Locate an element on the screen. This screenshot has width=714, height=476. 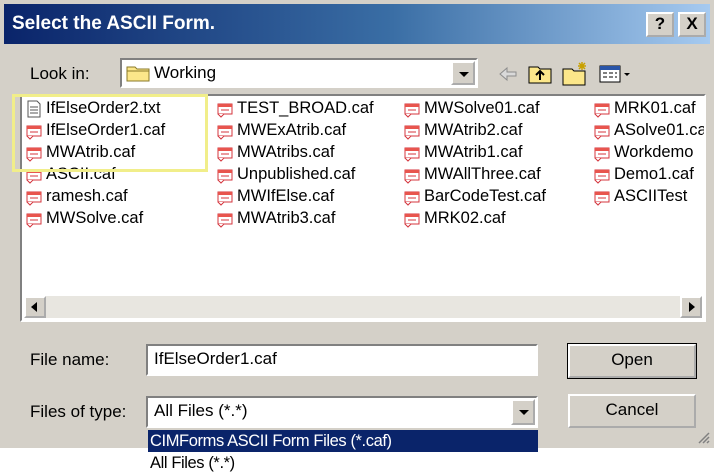
cancel-button: Cancel is located at coordinates (632, 411).